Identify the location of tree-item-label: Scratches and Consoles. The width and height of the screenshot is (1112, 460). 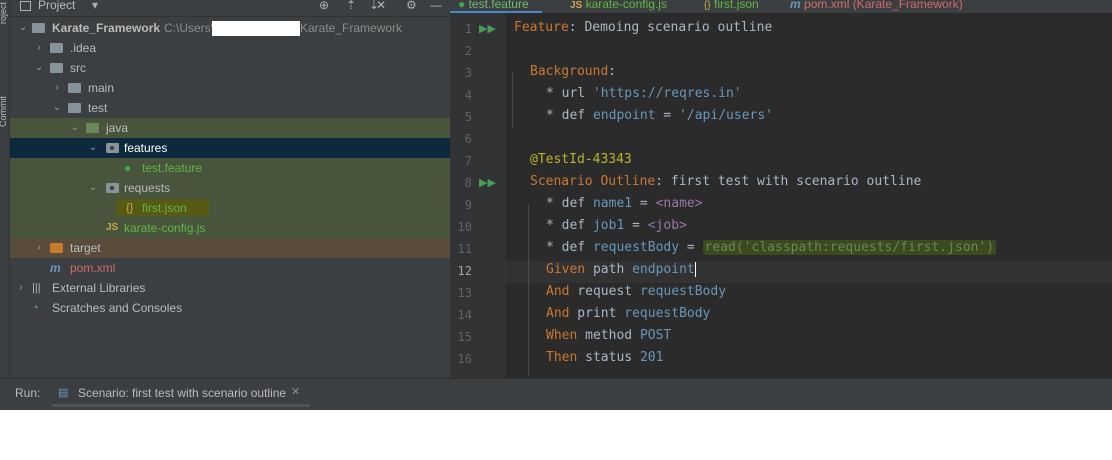
(117, 308).